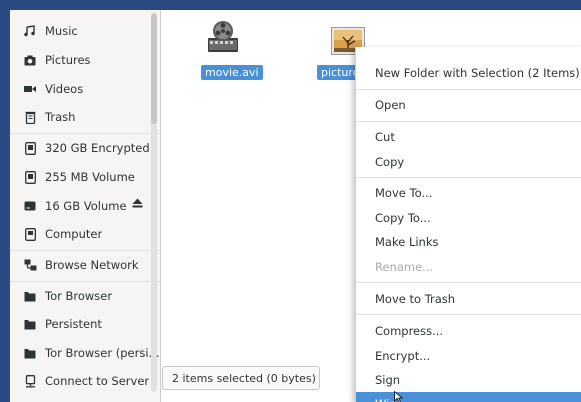 The image size is (581, 402). Describe the element at coordinates (154, 69) in the screenshot. I see `sidebar-scrollbar-thumb` at that location.